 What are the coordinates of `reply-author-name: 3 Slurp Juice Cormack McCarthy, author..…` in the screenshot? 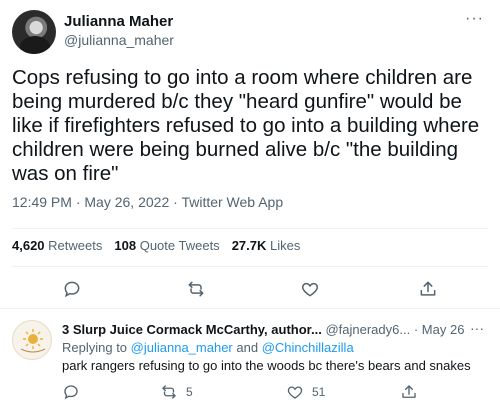 It's located at (192, 329).